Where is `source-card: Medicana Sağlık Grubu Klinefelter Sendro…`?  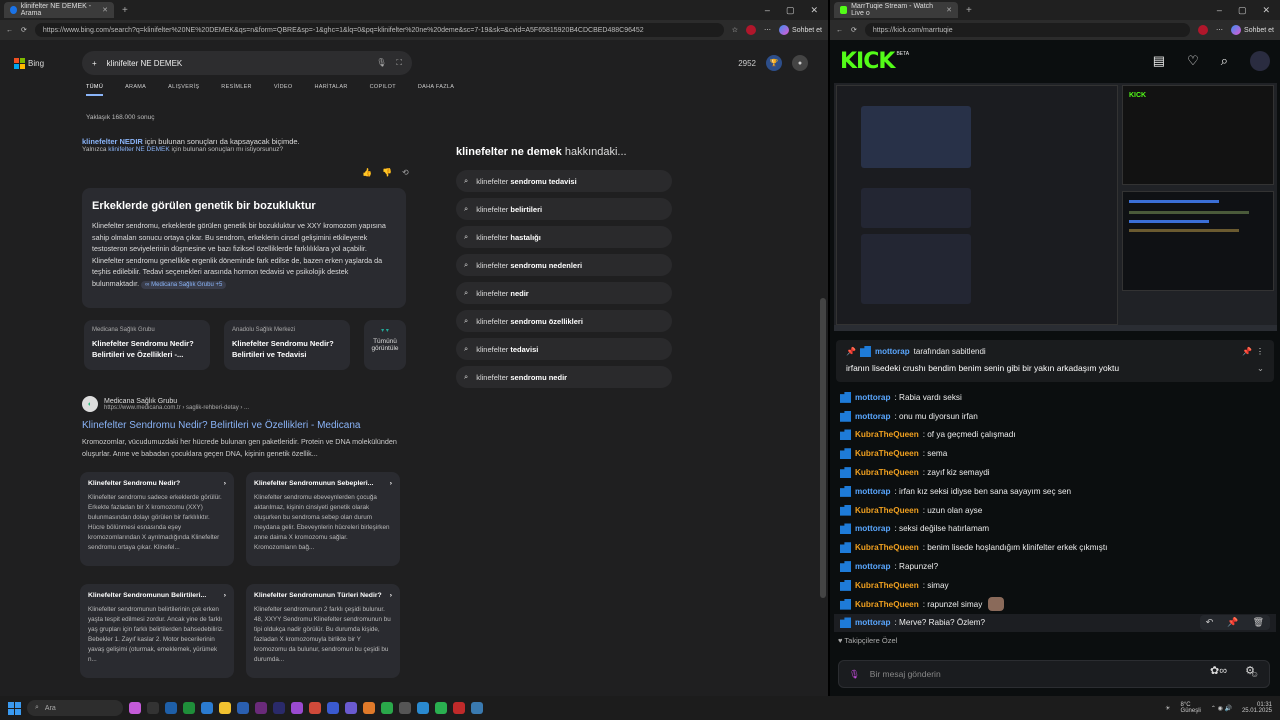
source-card: Medicana Sağlık Grubu Klinefelter Sendro… is located at coordinates (147, 345).